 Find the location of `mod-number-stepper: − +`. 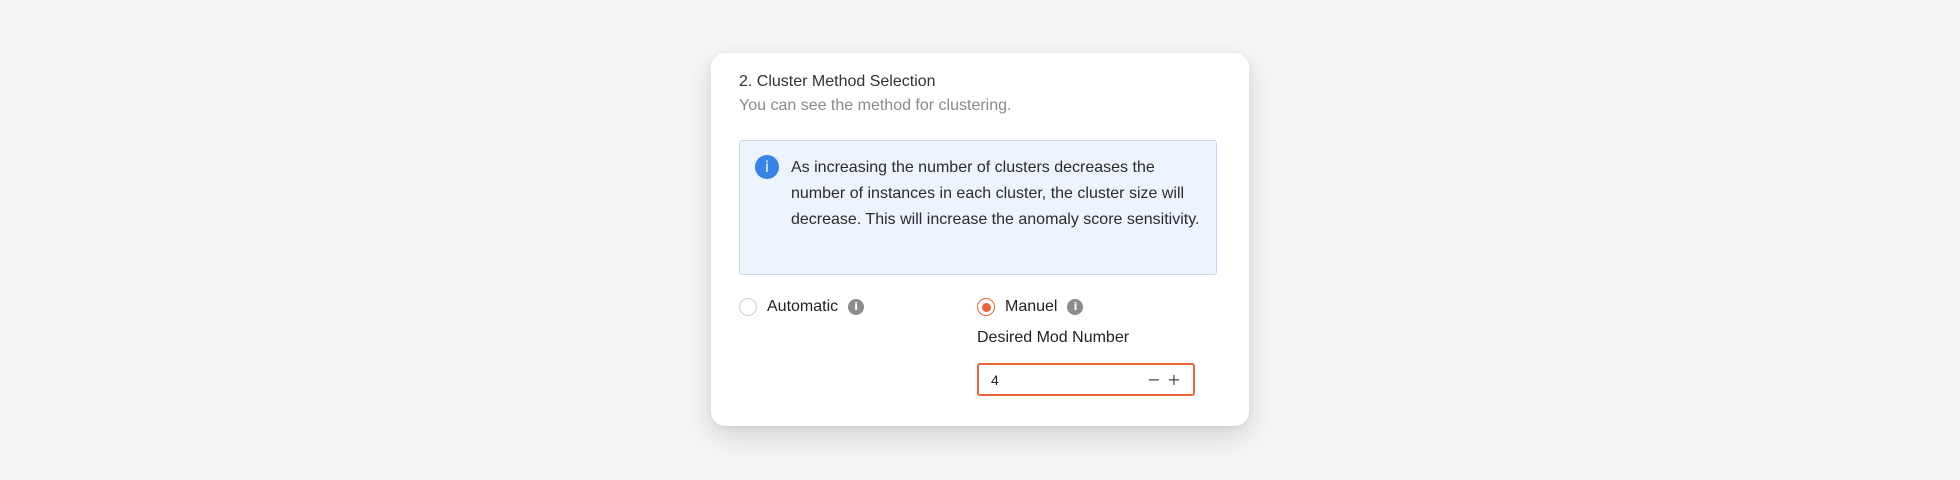

mod-number-stepper: − + is located at coordinates (1086, 379).